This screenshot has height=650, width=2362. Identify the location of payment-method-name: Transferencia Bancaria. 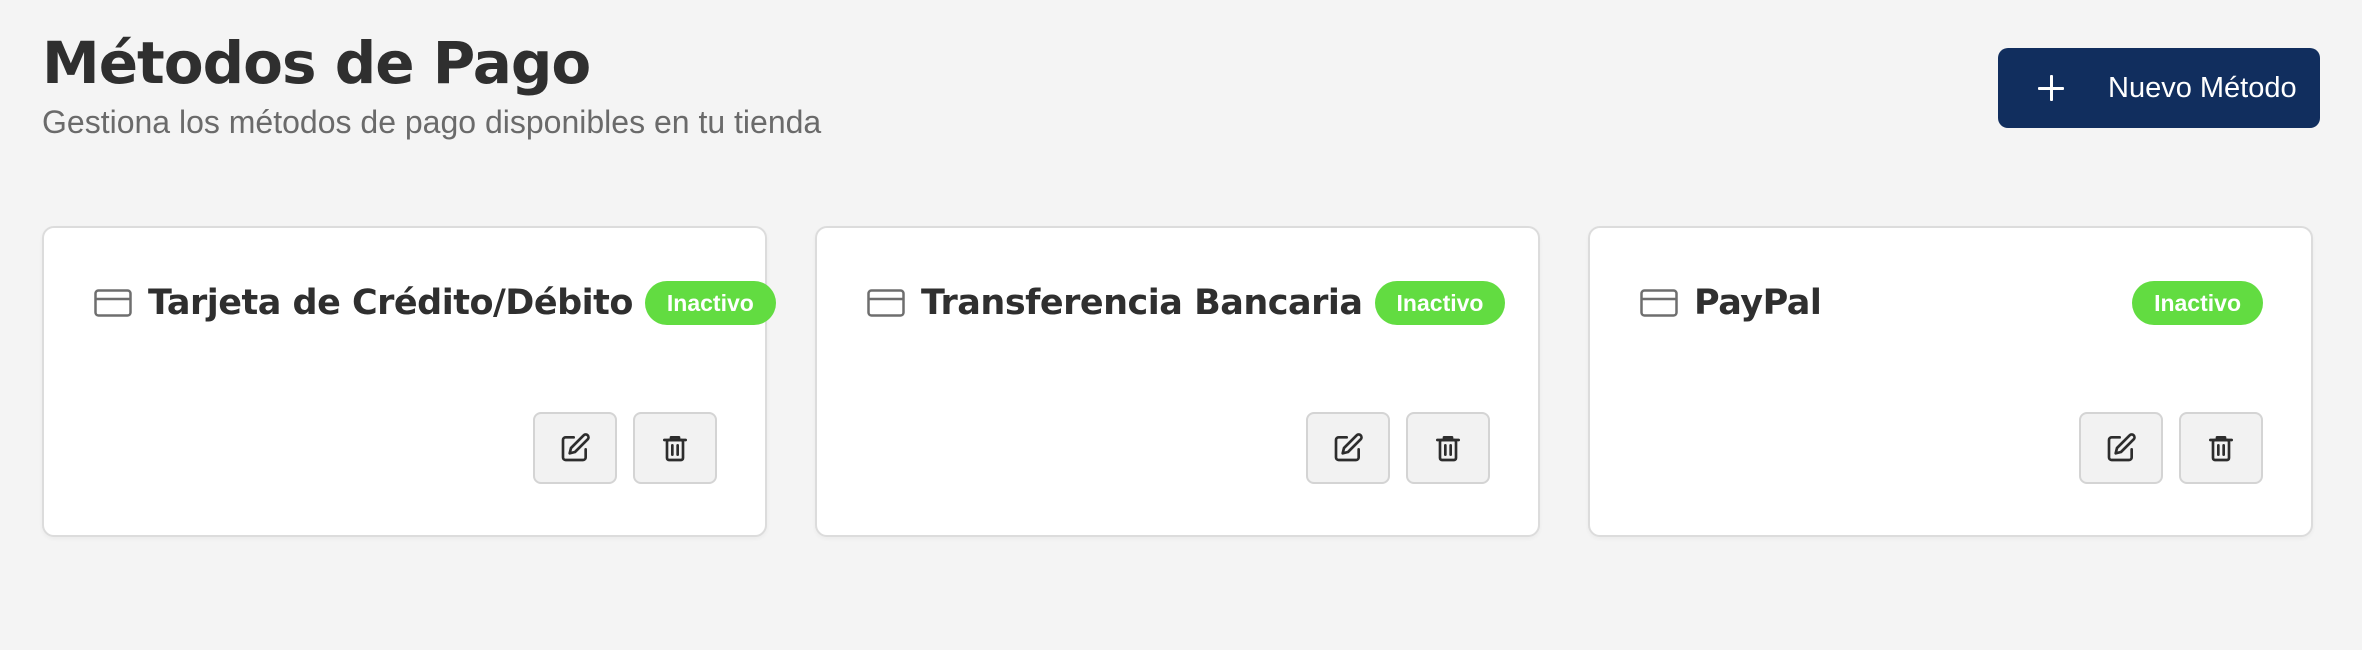
(1142, 303).